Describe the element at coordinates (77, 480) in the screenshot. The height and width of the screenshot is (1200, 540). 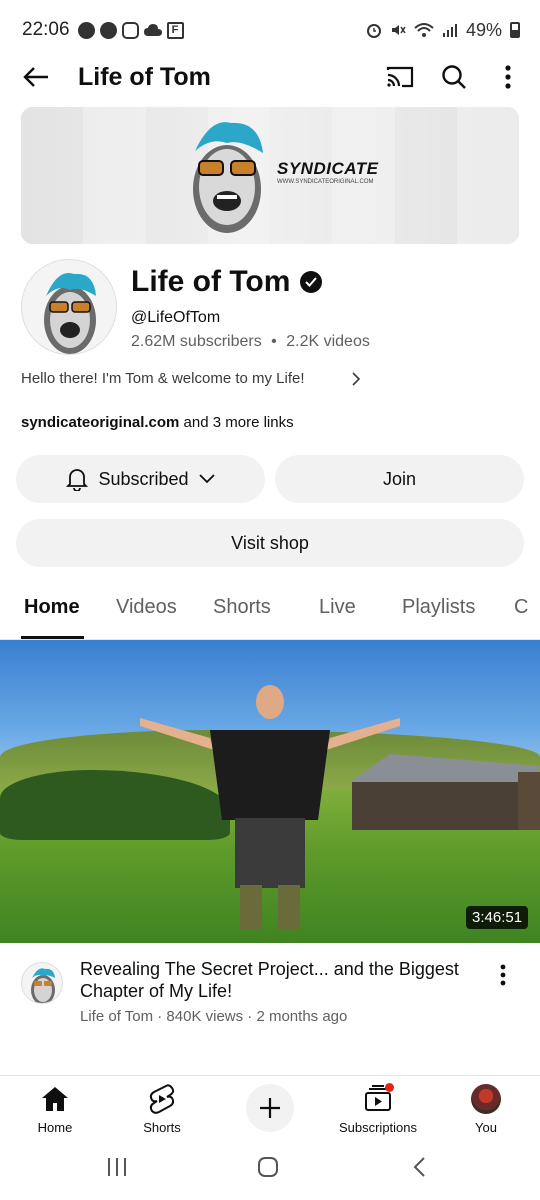
I see `bell-icon` at that location.